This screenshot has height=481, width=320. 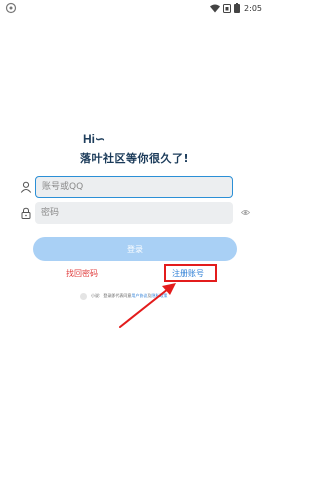 I want to click on agreement-checkbox, so click(x=83, y=296).